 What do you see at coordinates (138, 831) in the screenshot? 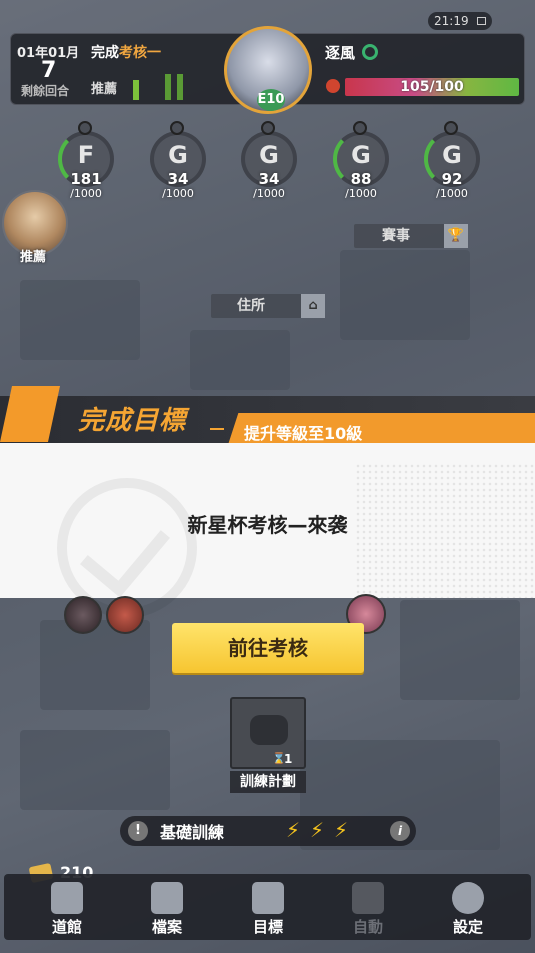
I see `alert-icon: !` at bounding box center [138, 831].